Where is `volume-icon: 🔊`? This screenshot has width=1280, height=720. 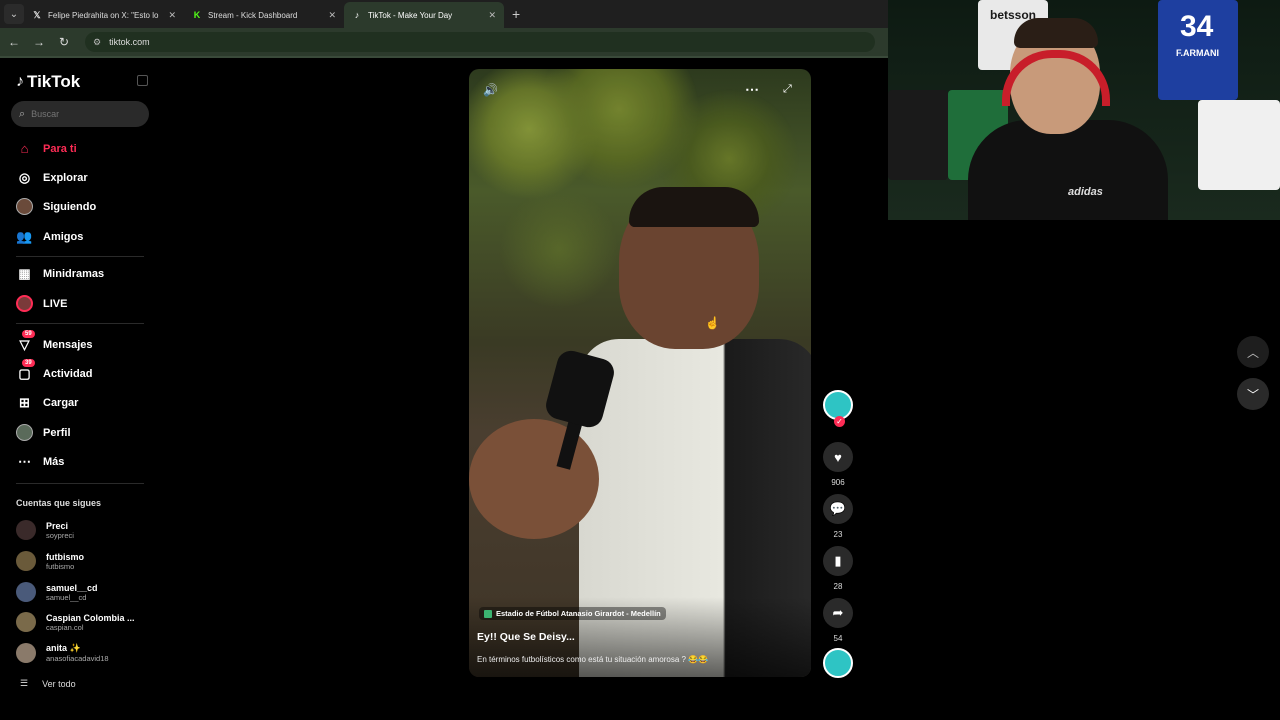 volume-icon: 🔊 is located at coordinates (490, 90).